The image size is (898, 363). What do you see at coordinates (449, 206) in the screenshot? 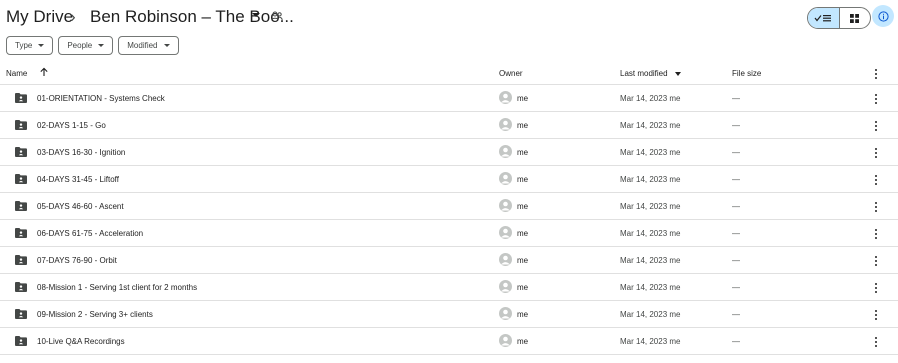
I see `table-row: 05-DAYS 46-60 - Ascent me Mar 14, 2023 me —` at bounding box center [449, 206].